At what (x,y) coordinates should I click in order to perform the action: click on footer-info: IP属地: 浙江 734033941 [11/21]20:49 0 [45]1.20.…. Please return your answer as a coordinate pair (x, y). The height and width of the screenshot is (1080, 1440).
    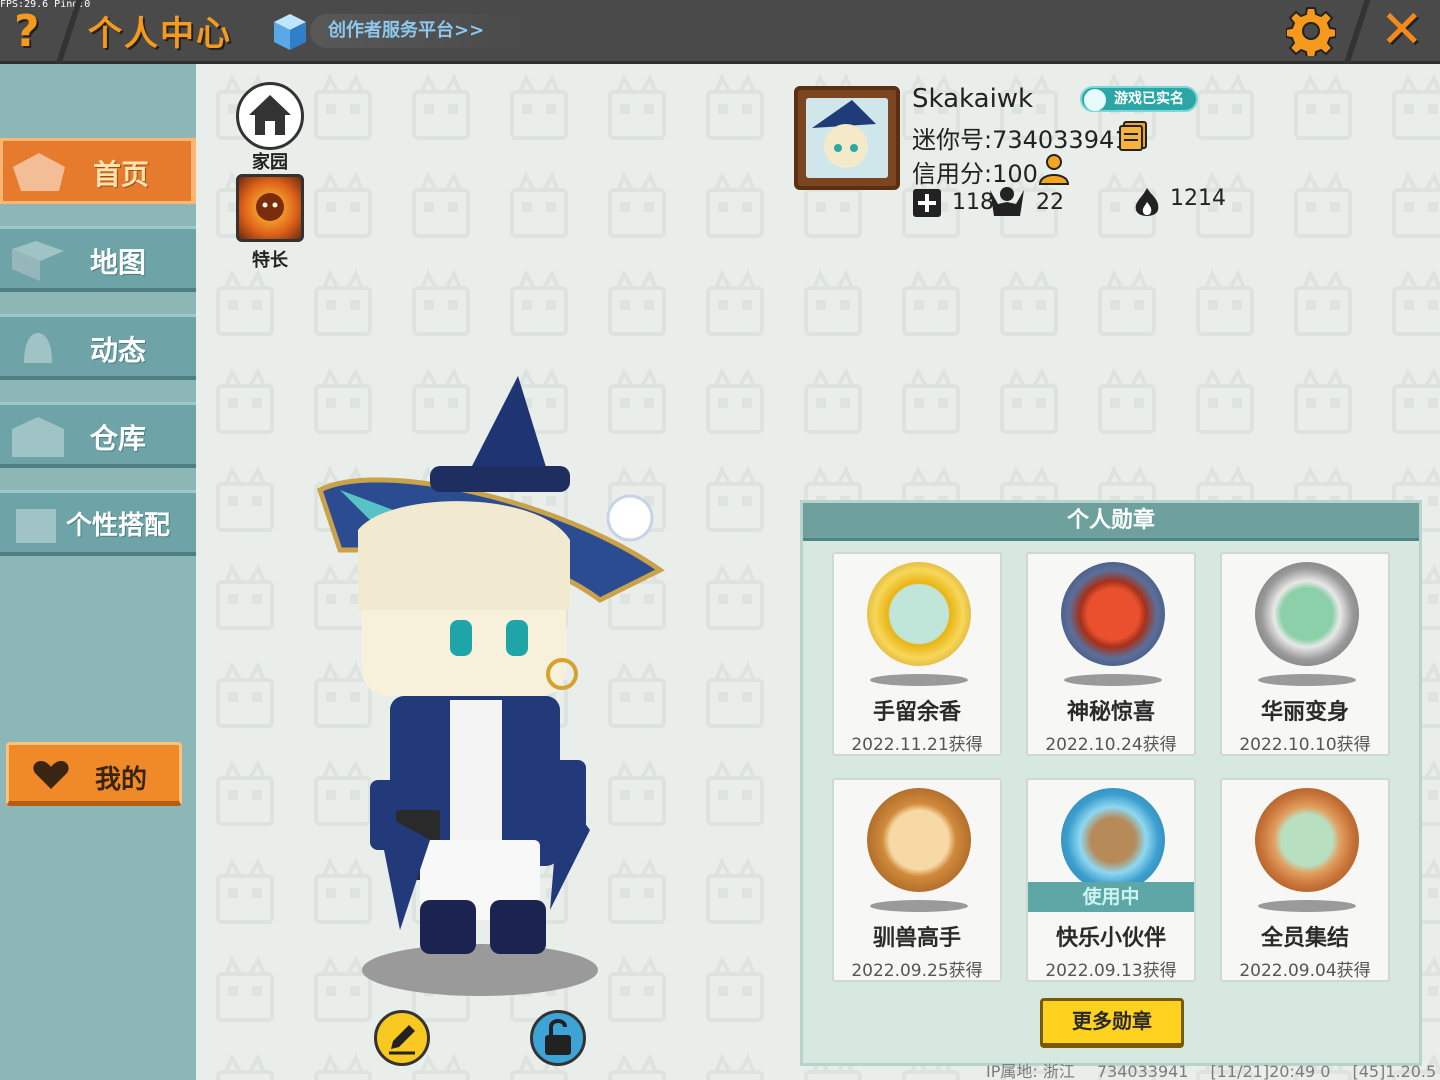
    Looking at the image, I should click on (1213, 1069).